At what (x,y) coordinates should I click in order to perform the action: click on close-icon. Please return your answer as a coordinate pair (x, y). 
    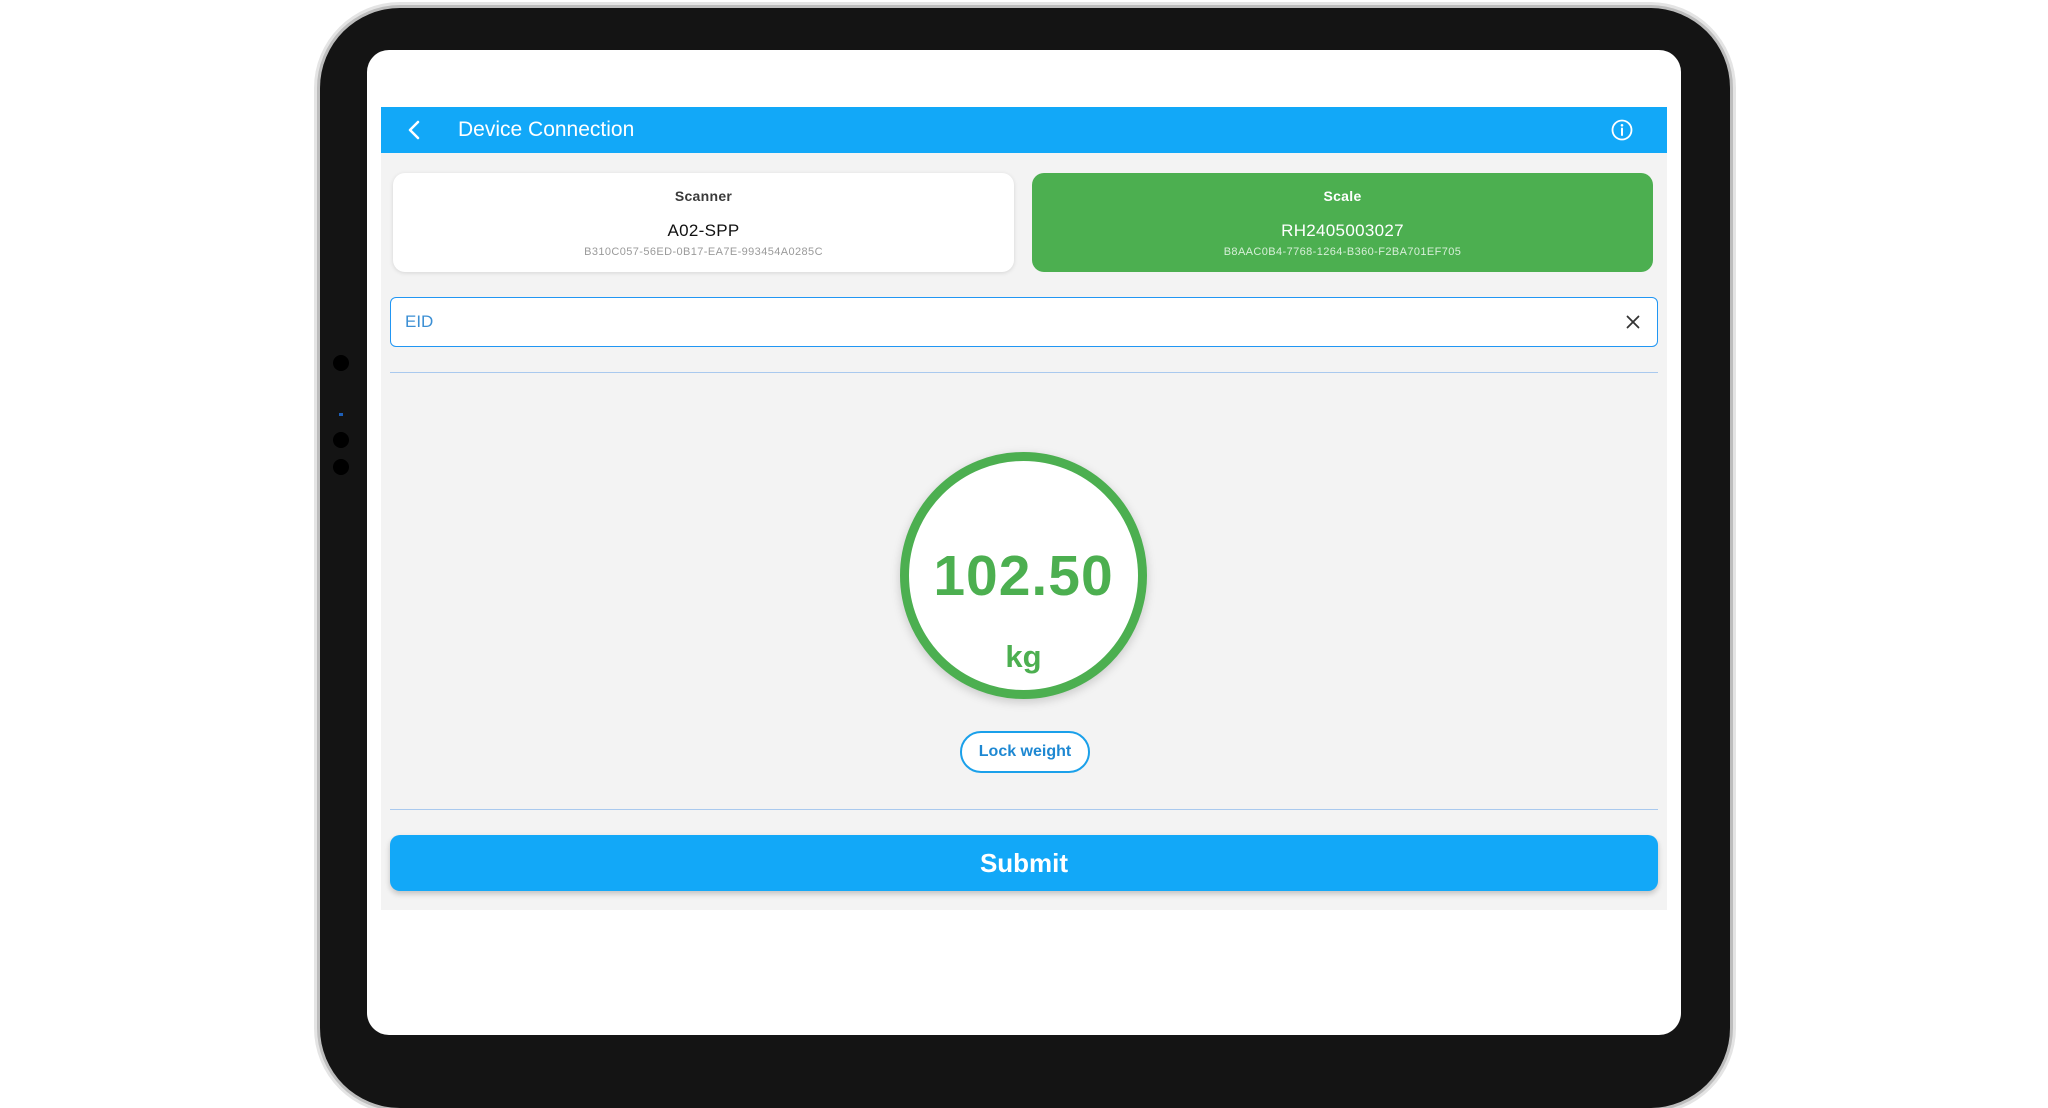
    Looking at the image, I should click on (1633, 322).